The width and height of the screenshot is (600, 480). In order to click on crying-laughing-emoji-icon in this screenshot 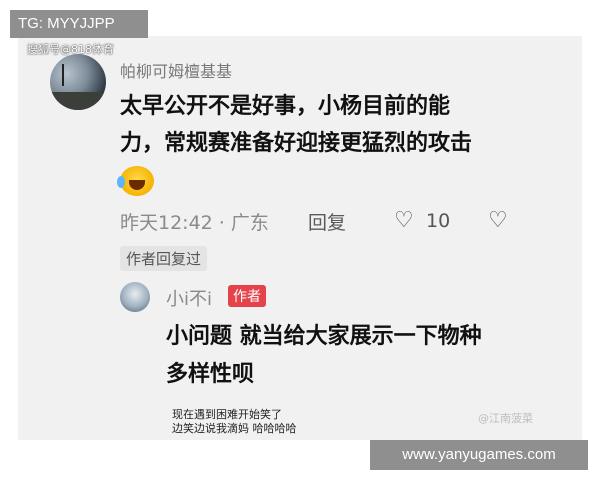, I will do `click(135, 181)`.